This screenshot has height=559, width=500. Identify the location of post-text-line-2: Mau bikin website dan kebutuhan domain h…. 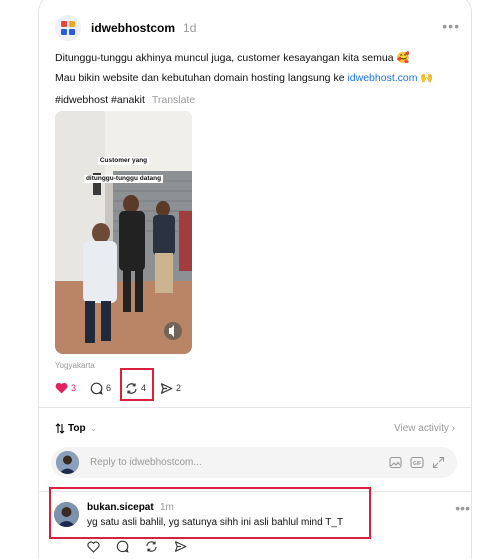
(244, 78).